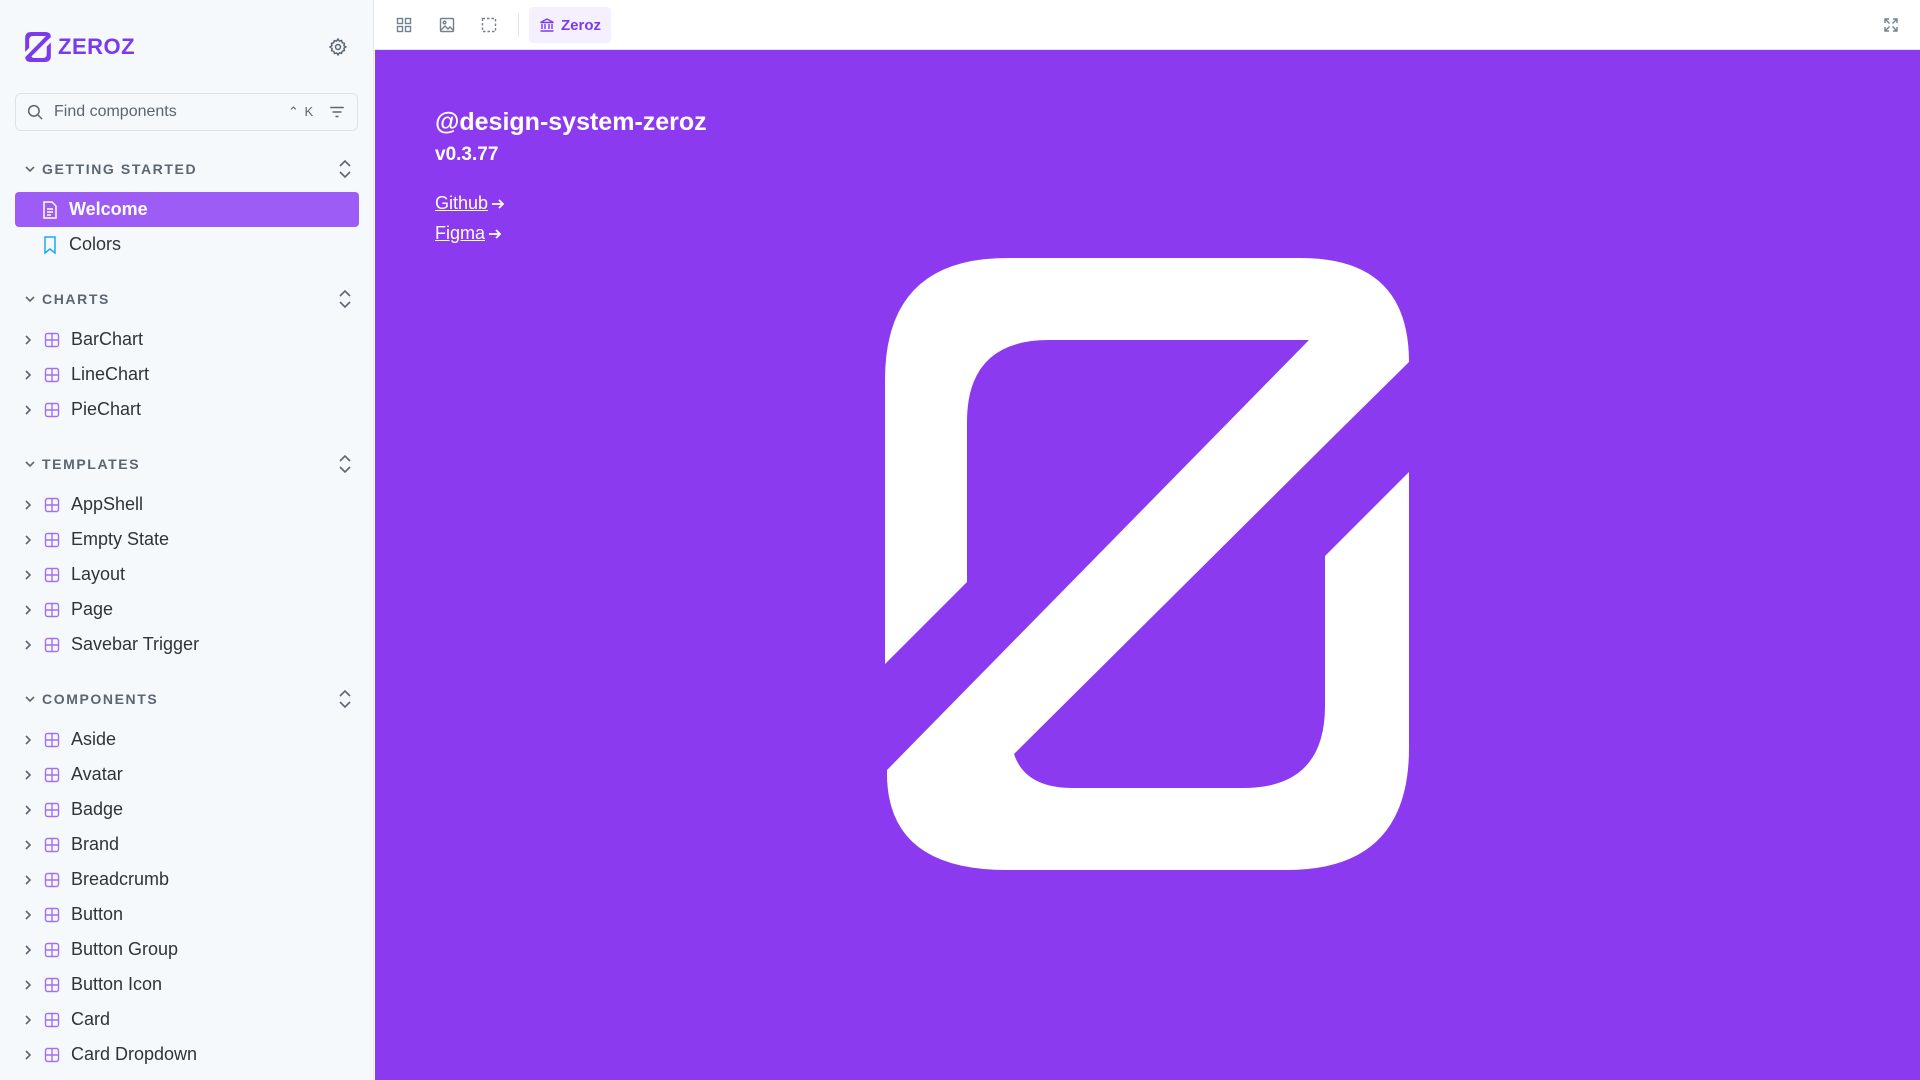  Describe the element at coordinates (187, 809) in the screenshot. I see `sidebar-item-badge: Badge` at that location.